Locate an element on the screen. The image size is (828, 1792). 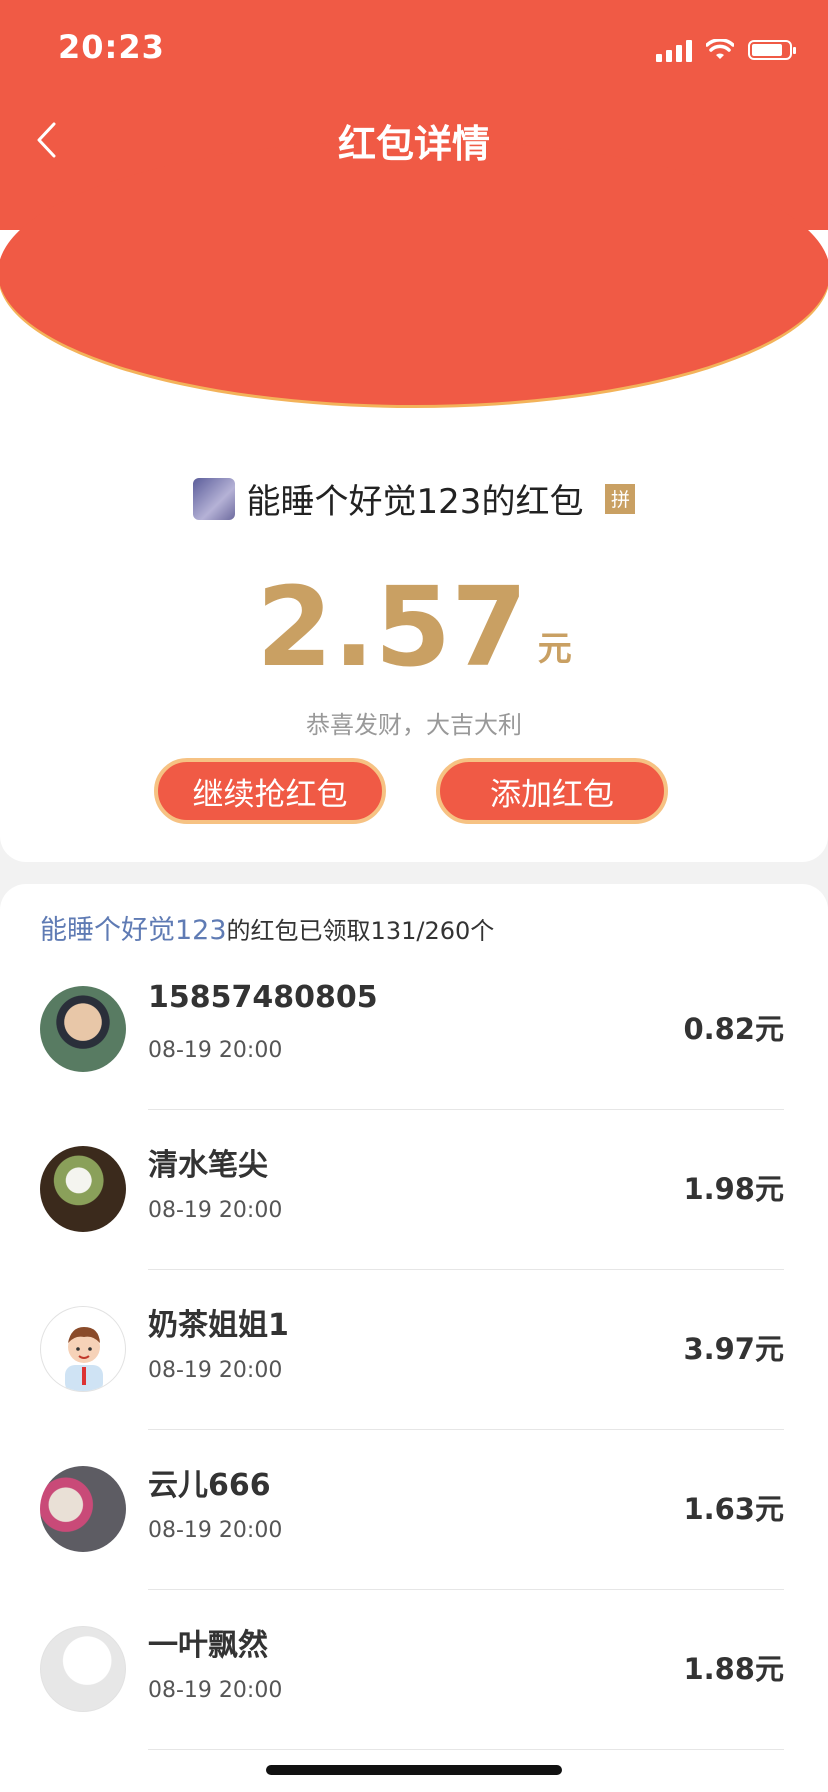
received-amount: 2.57 元 is located at coordinates (414, 627).